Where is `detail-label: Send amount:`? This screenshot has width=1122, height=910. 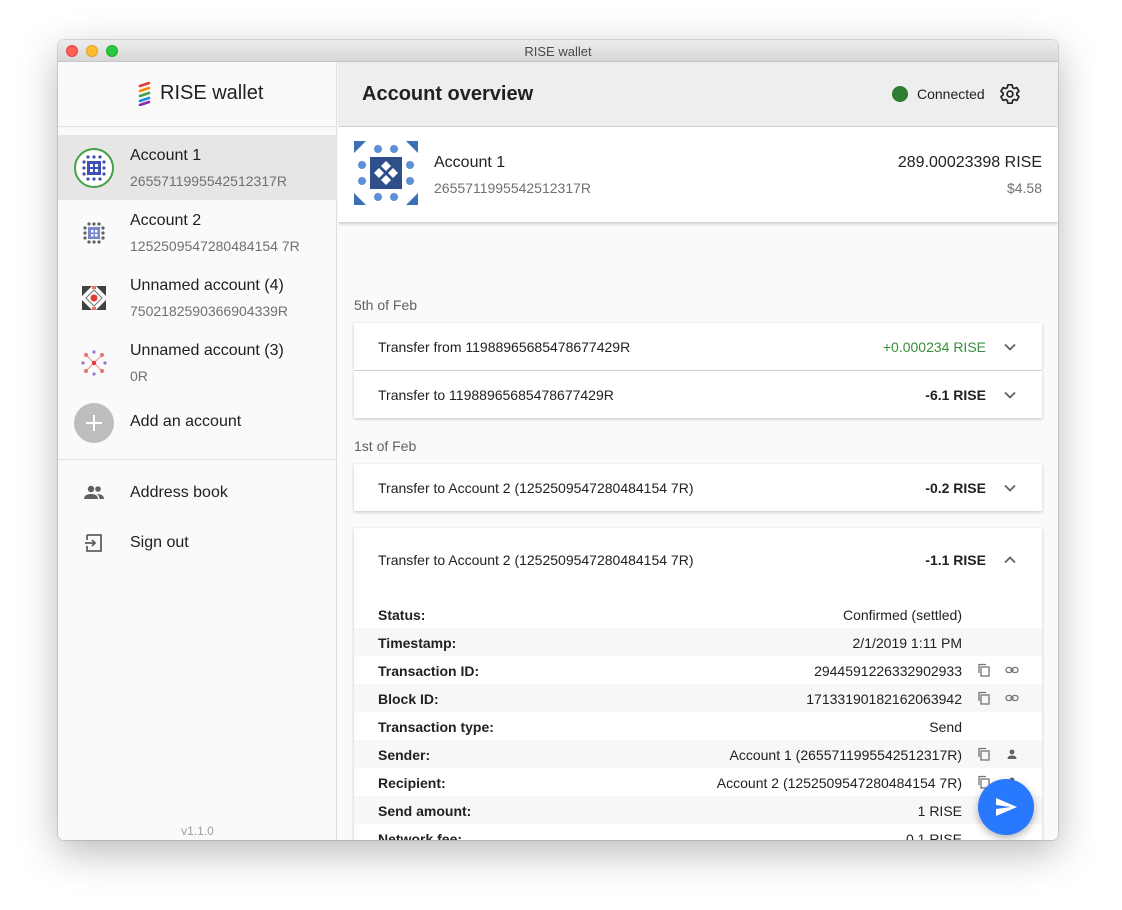
detail-label: Send amount: is located at coordinates (425, 811).